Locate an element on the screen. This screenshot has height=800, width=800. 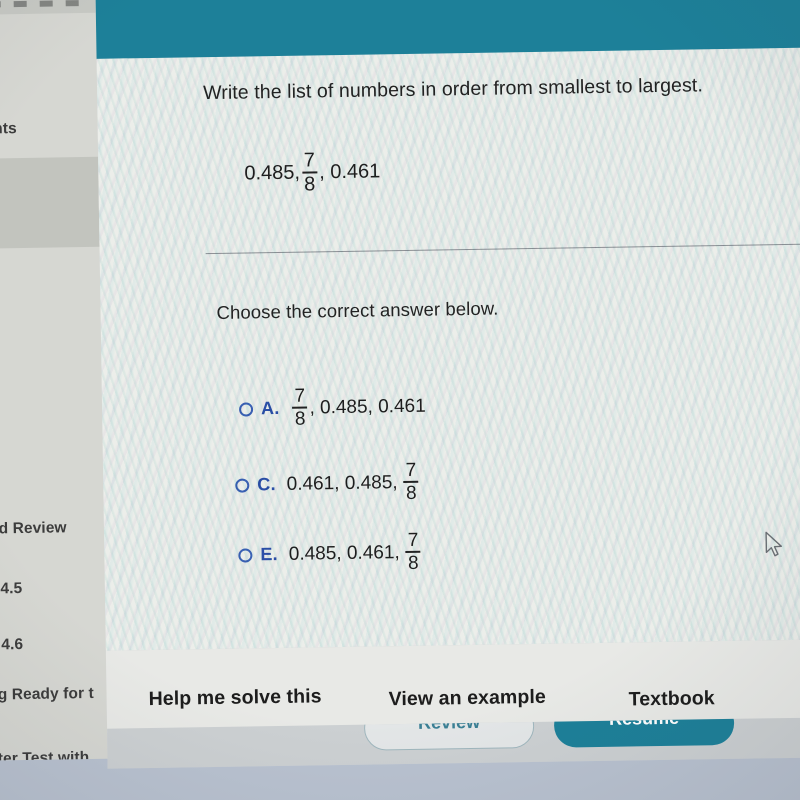
sidebar-item-section-4-3: 4.3 is located at coordinates (54, 404).